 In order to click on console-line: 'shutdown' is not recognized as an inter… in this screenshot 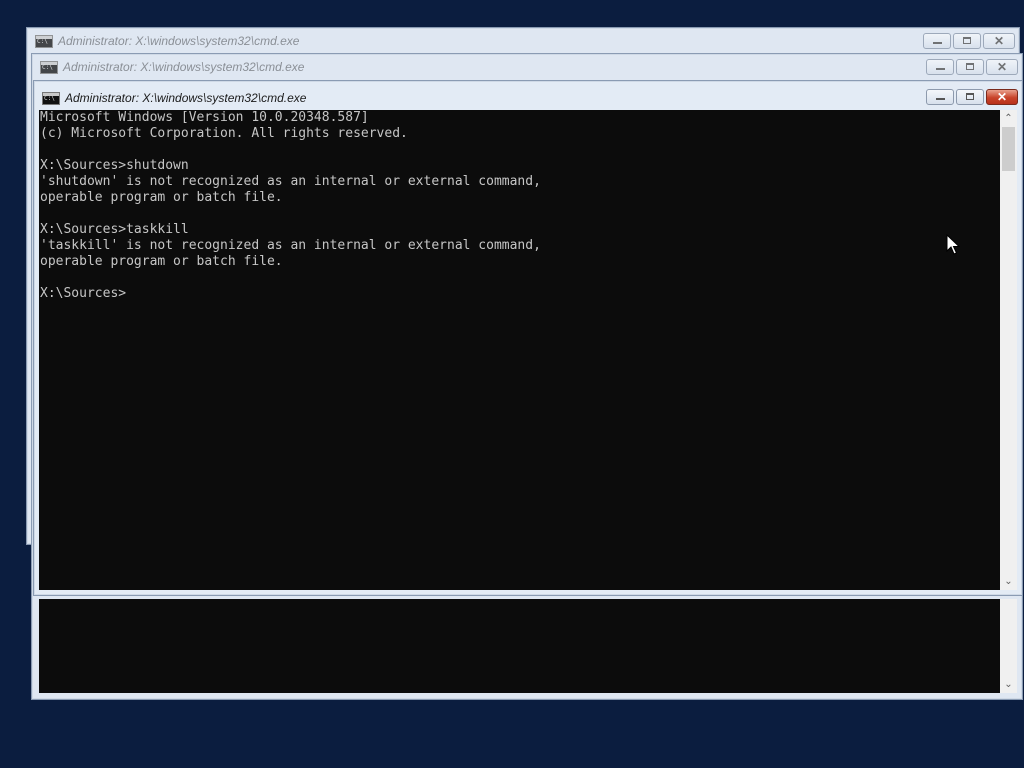, I will do `click(290, 181)`.